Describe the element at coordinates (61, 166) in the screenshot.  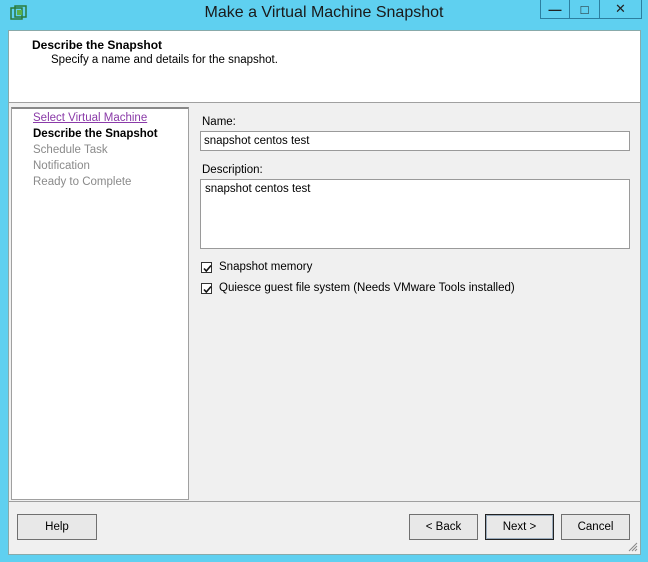
I see `step-notification: Notification` at that location.